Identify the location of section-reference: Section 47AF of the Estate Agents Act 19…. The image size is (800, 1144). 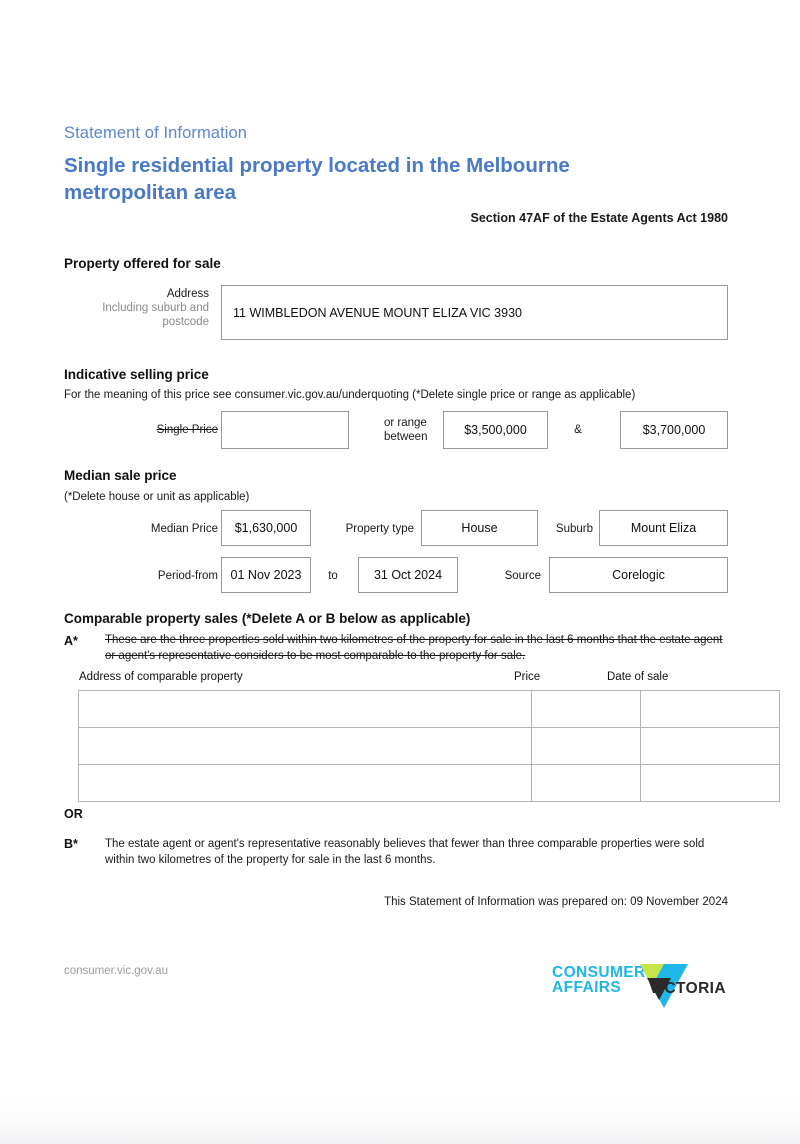
(599, 218).